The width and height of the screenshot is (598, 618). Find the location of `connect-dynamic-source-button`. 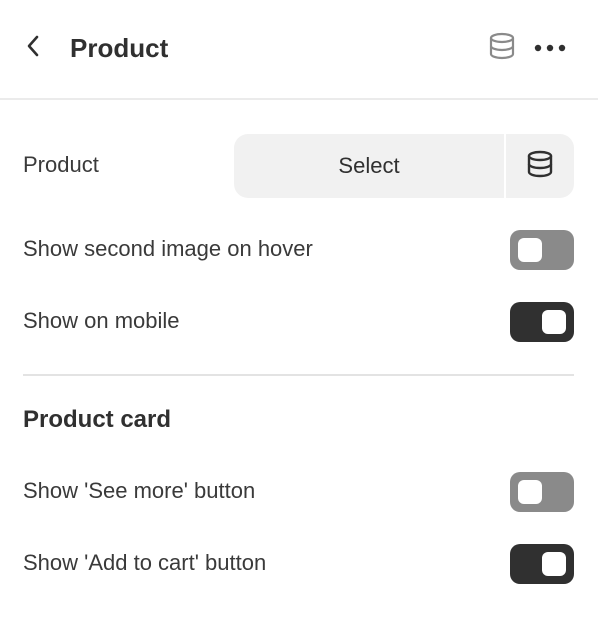

connect-dynamic-source-button is located at coordinates (540, 166).